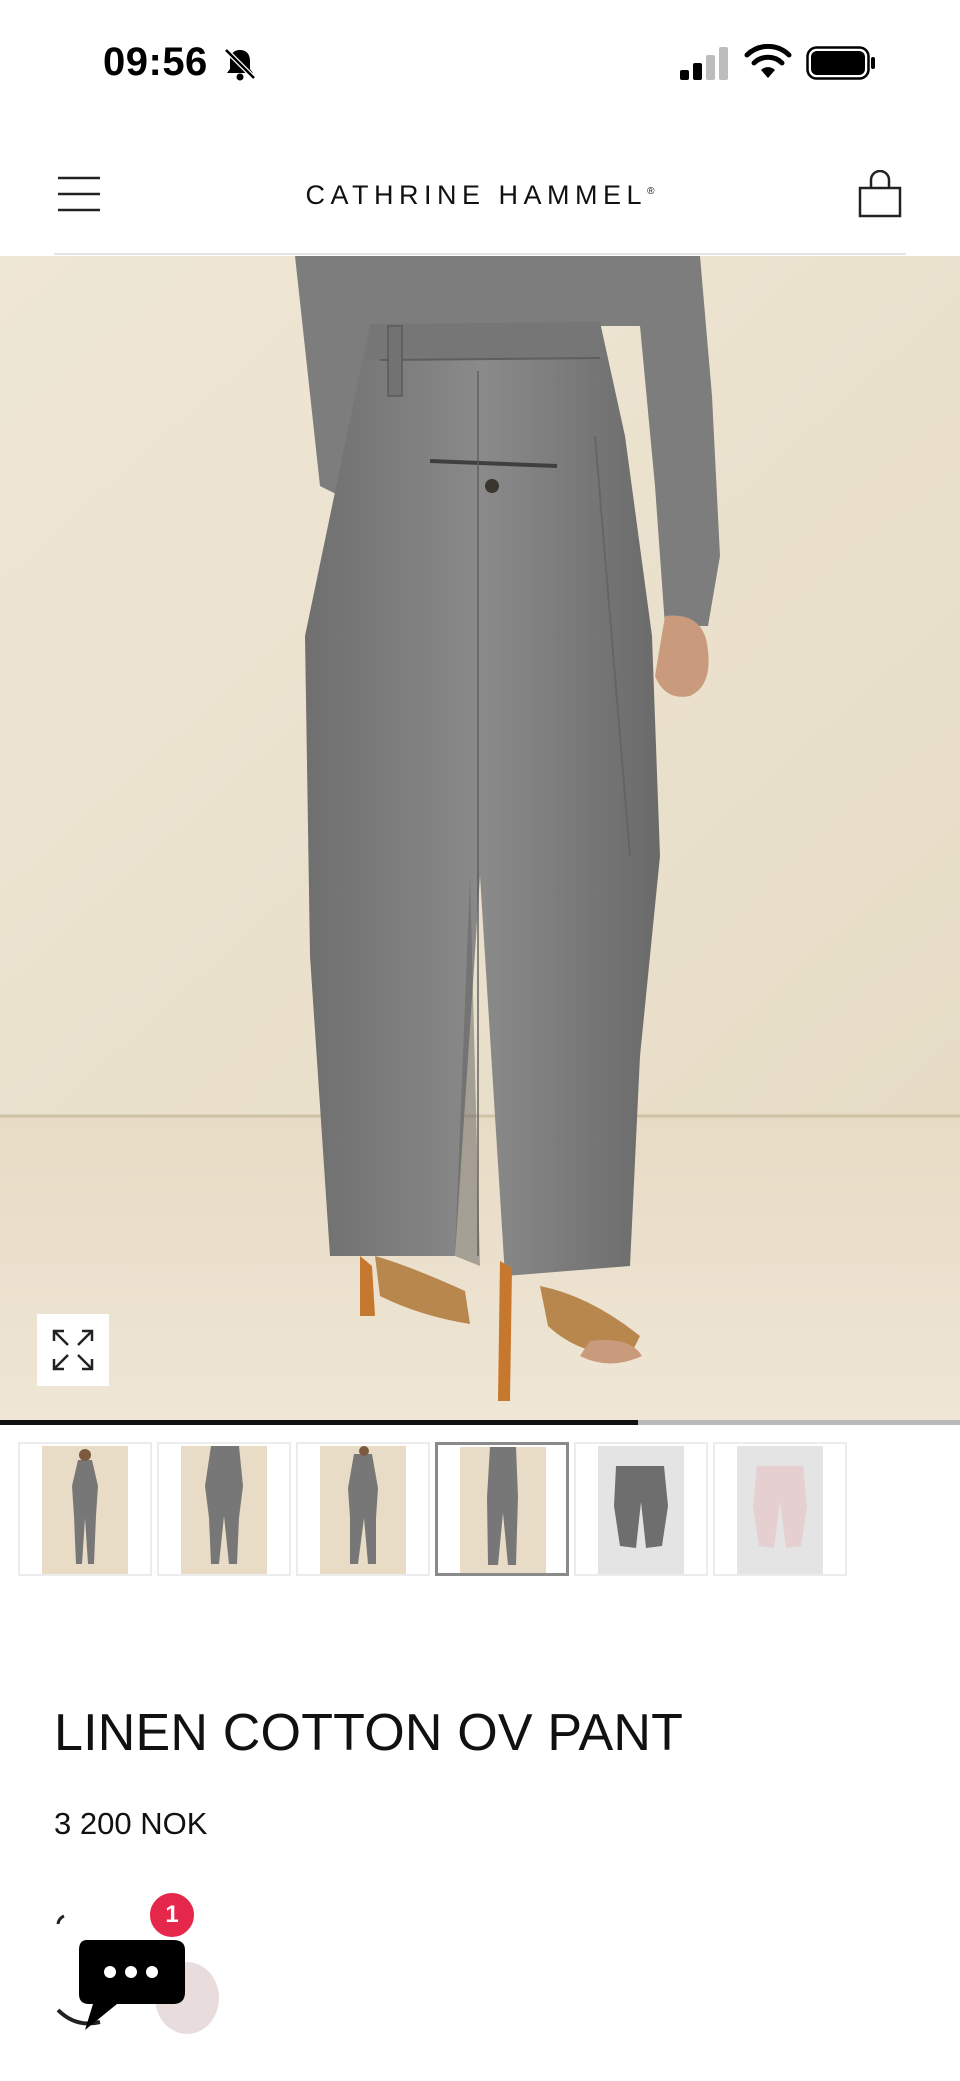 Image resolution: width=960 pixels, height=2081 pixels. Describe the element at coordinates (480, 65) in the screenshot. I see `status-bar: 09:56` at that location.